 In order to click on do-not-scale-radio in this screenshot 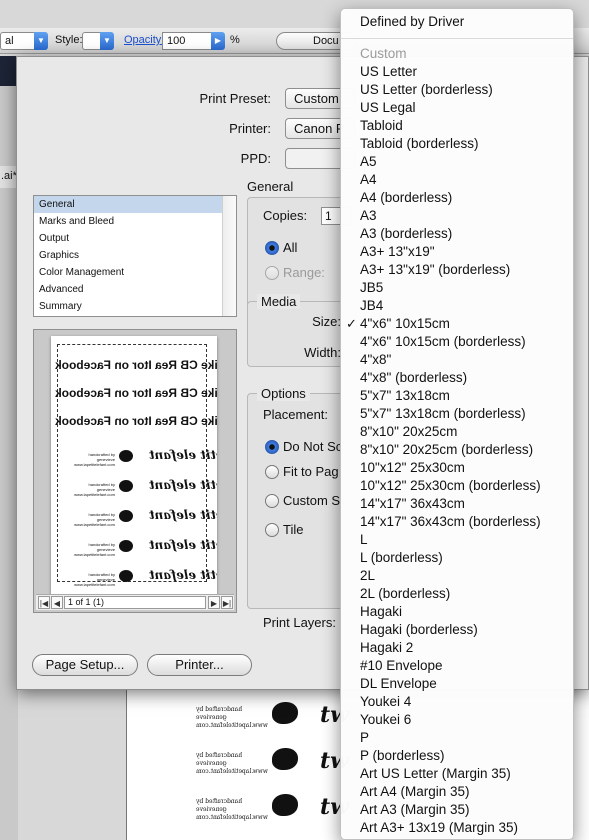, I will do `click(272, 447)`.